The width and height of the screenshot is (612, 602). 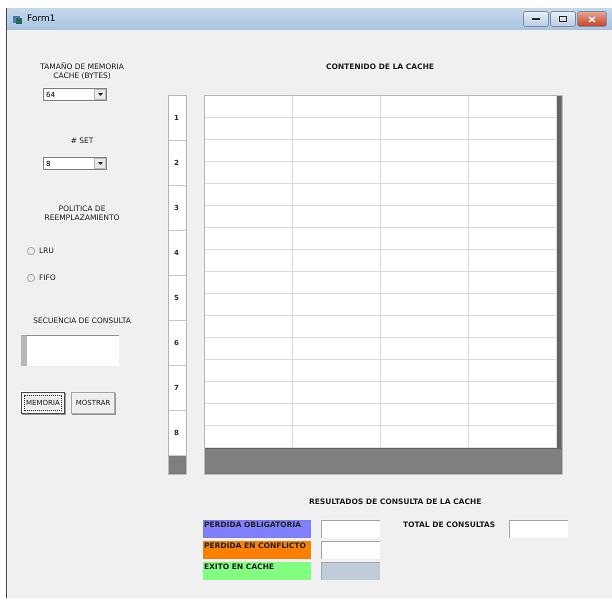 What do you see at coordinates (538, 529) in the screenshot?
I see `total-field` at bounding box center [538, 529].